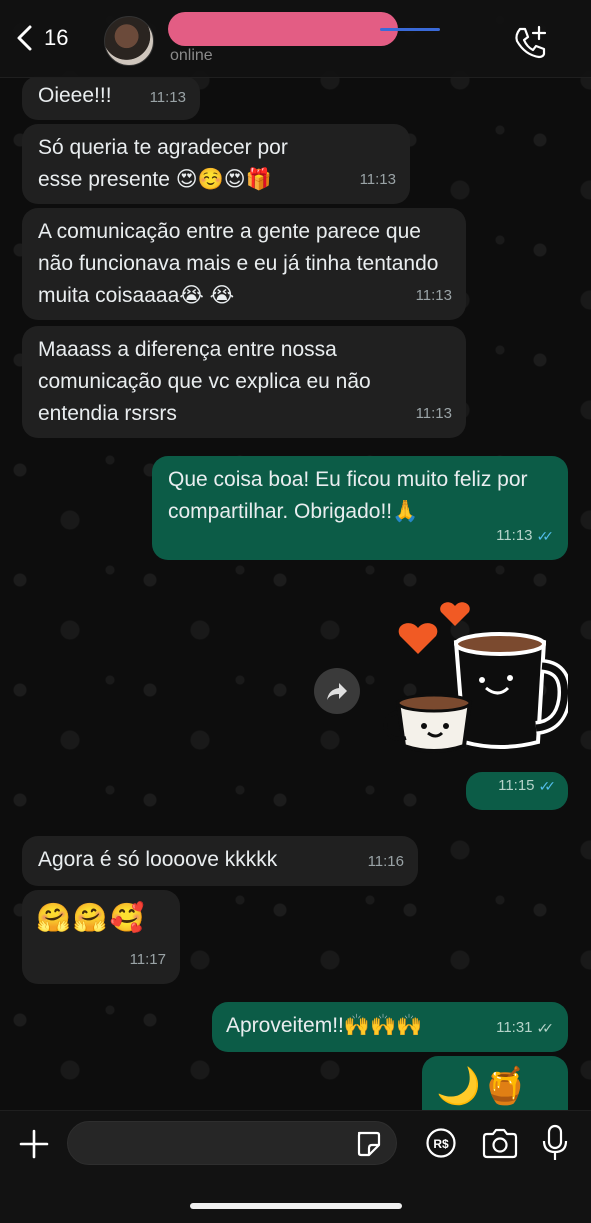 The height and width of the screenshot is (1223, 591). What do you see at coordinates (473, 666) in the screenshot?
I see `coffee-cups-sticker` at bounding box center [473, 666].